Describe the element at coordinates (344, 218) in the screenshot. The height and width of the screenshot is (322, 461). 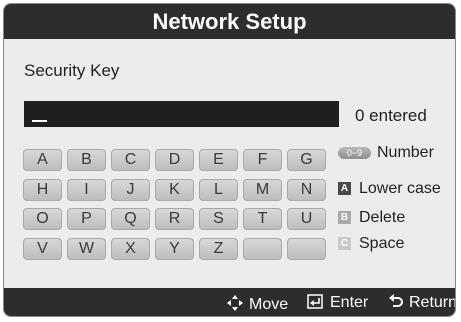
I see `b-button-icon: B` at that location.